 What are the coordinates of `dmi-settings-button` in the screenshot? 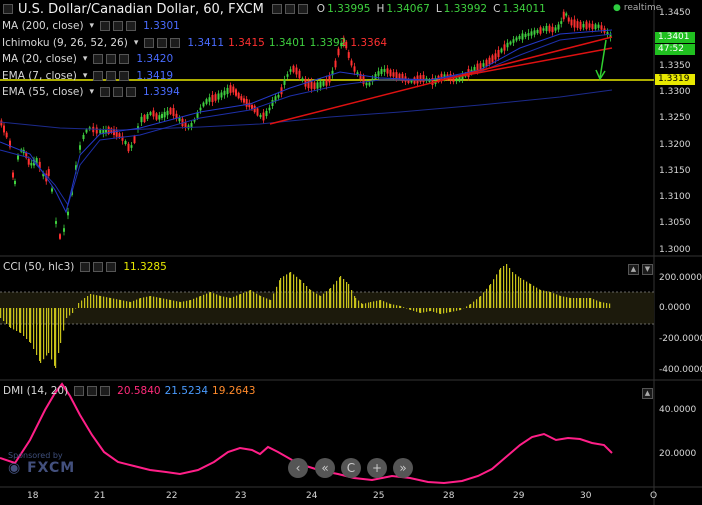 It's located at (92, 391).